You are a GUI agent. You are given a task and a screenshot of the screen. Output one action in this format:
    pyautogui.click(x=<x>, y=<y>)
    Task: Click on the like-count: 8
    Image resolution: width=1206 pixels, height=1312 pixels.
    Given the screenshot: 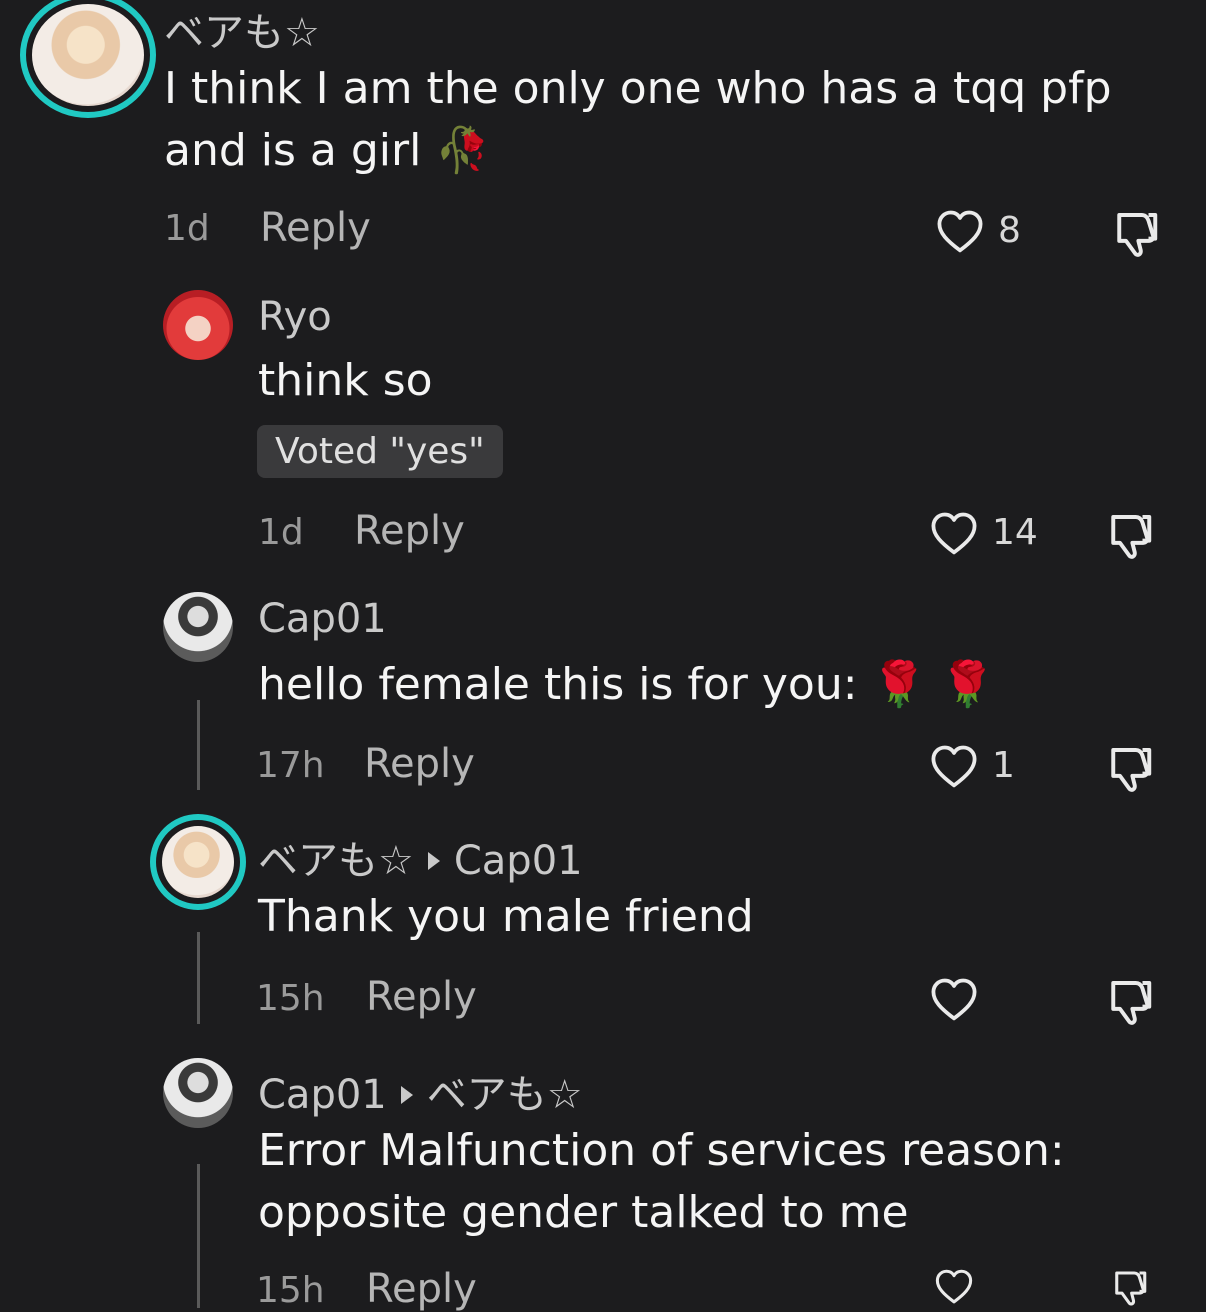 What is the action you would take?
    pyautogui.click(x=1009, y=230)
    